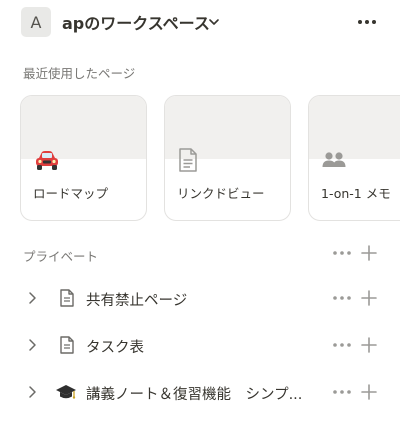 The image size is (400, 421). What do you see at coordinates (356, 193) in the screenshot?
I see `card-title: 1-on-1 メモ` at bounding box center [356, 193].